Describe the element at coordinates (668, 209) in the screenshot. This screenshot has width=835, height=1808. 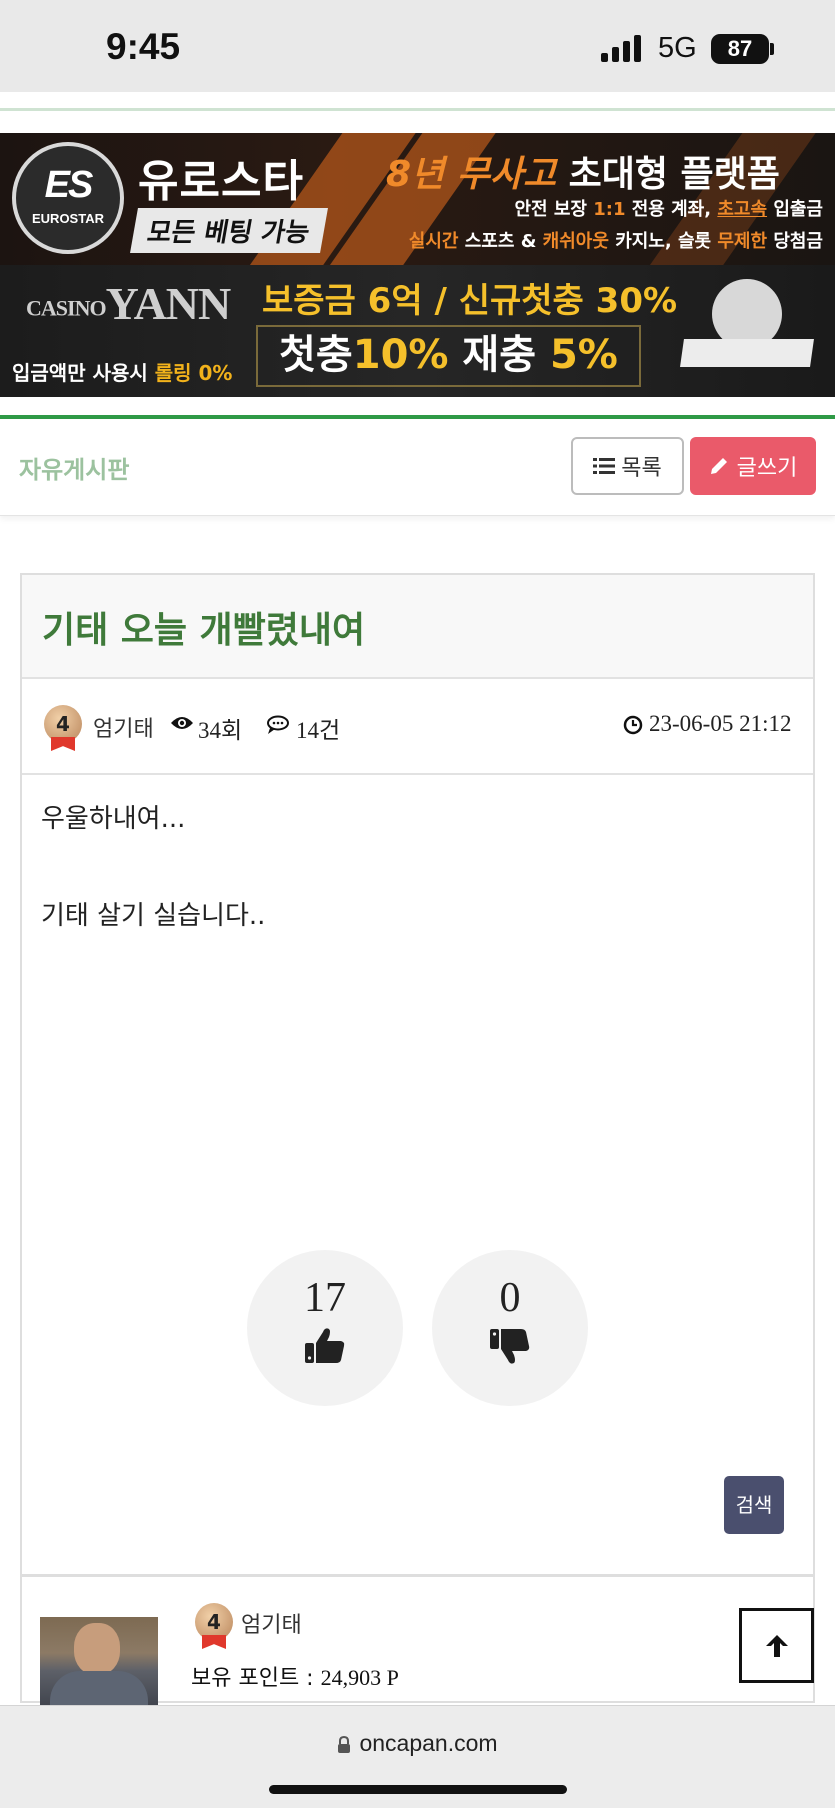
I see `ad-line-2: 안전 보장 1:1 전용 계좌, 초고속 입출금` at that location.